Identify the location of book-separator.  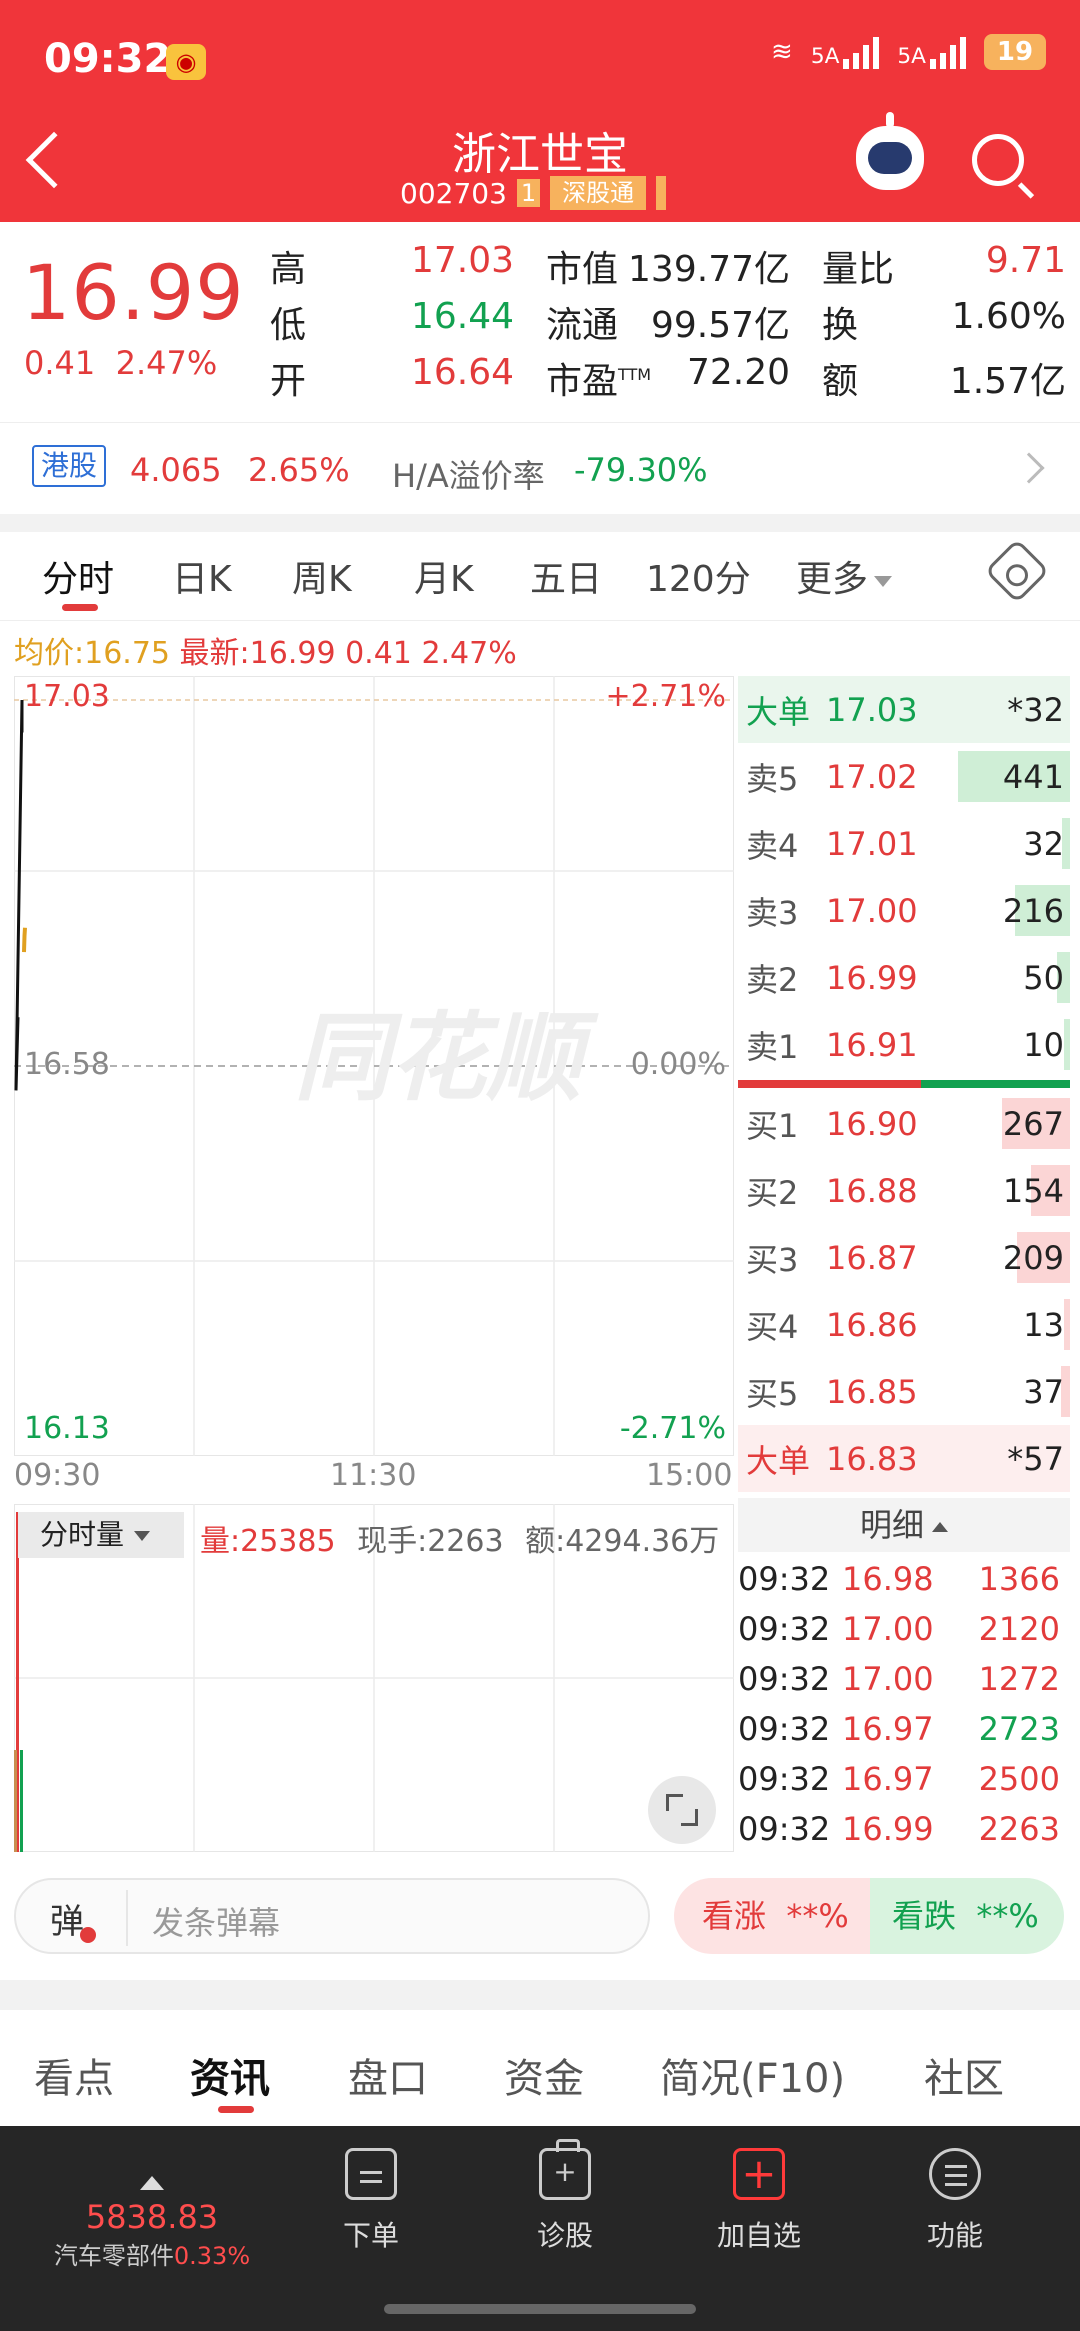
(904, 1084).